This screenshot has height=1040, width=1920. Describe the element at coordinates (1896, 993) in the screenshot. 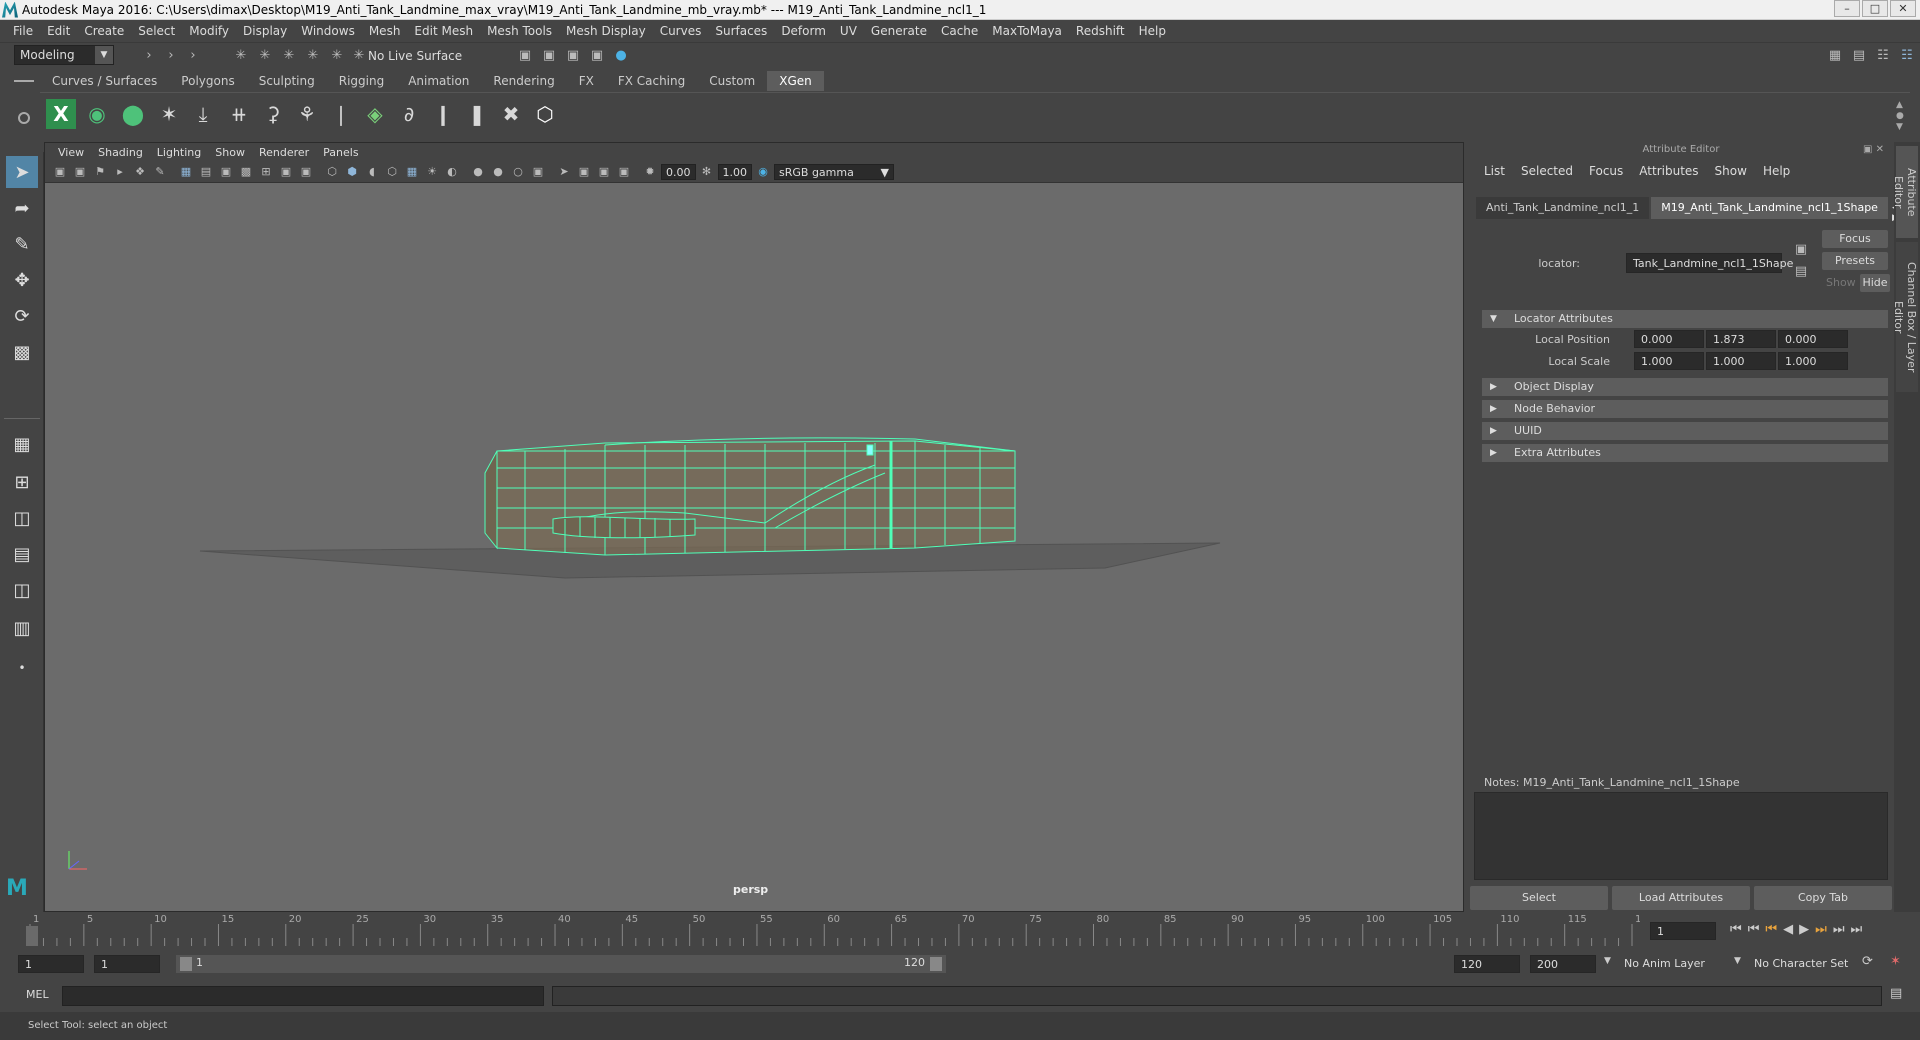

I see `script-editor-icon: ▤` at that location.